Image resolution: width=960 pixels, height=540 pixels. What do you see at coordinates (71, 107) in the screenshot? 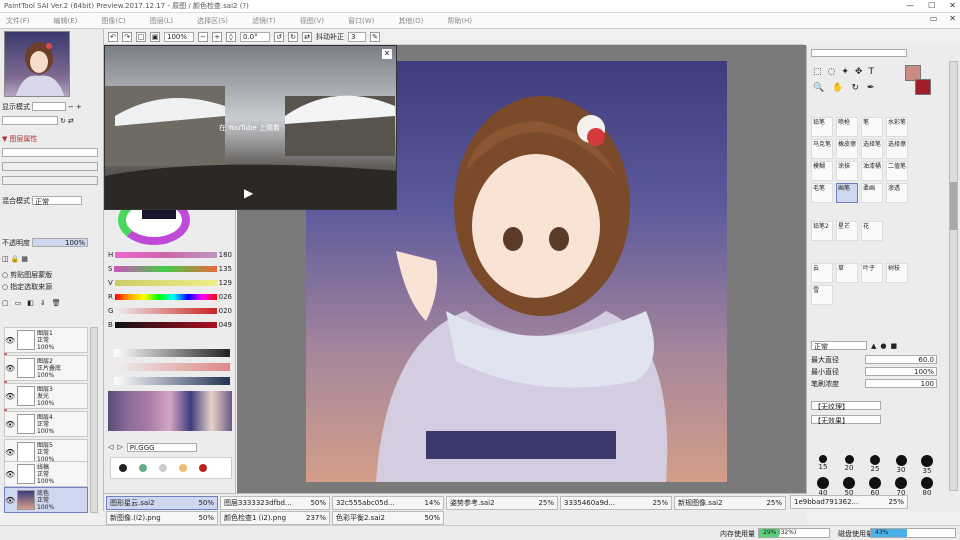
I see `navigator-zoom-out-icon: −` at bounding box center [71, 107].